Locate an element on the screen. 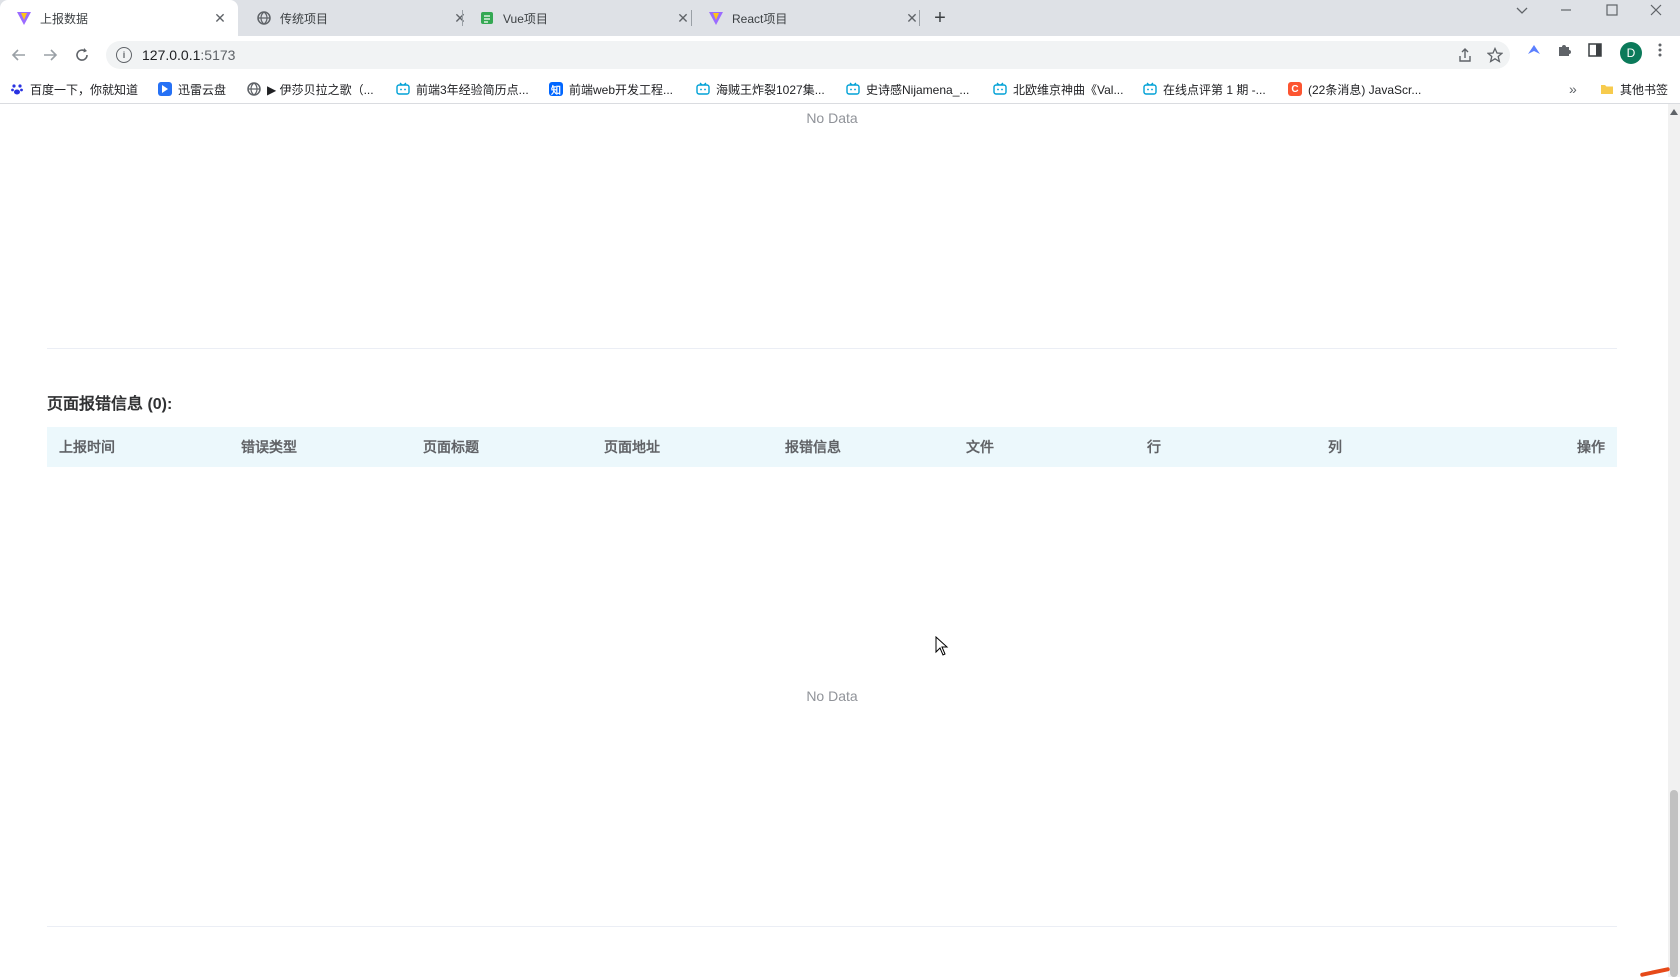  column-header: 页面标题 is located at coordinates (451, 447).